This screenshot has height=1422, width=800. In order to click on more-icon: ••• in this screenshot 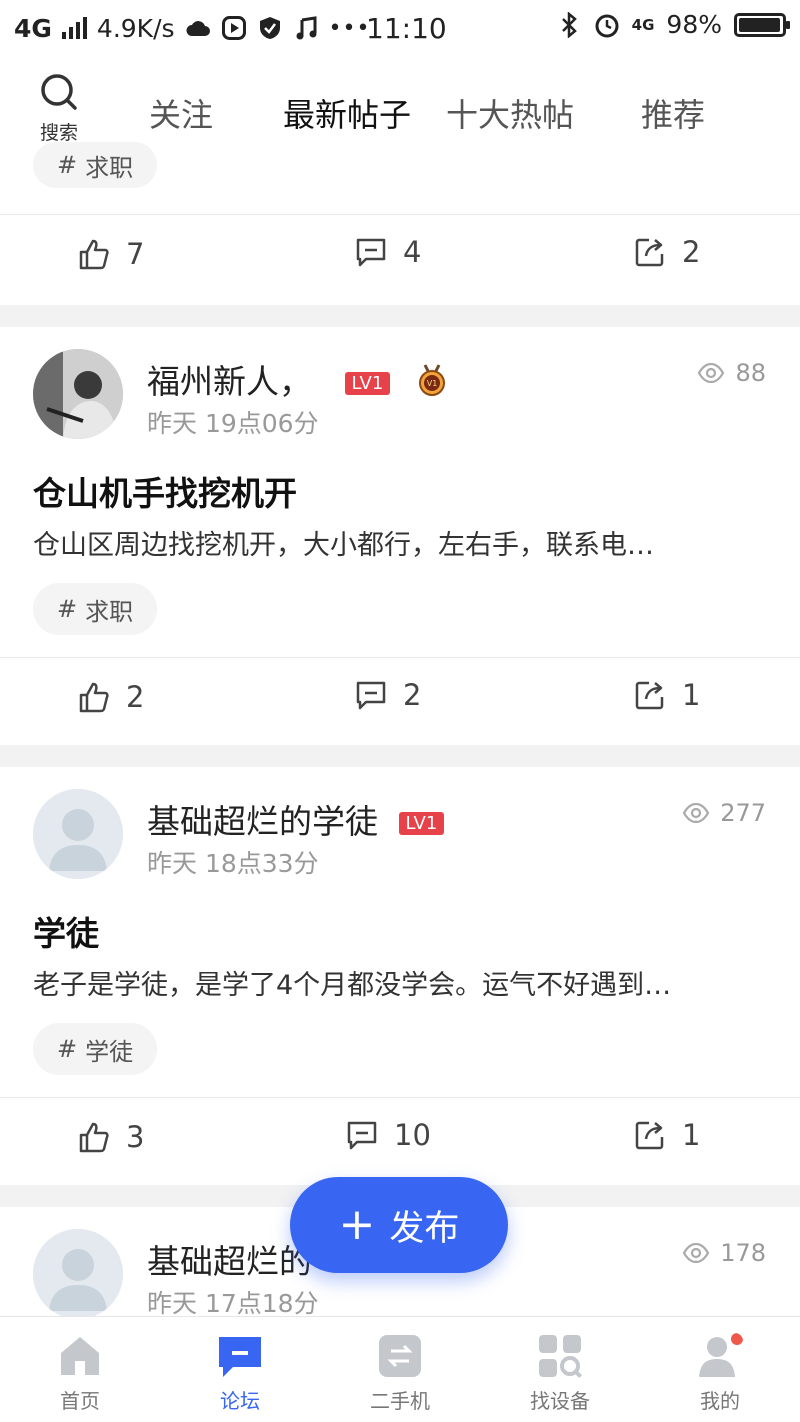, I will do `click(349, 28)`.